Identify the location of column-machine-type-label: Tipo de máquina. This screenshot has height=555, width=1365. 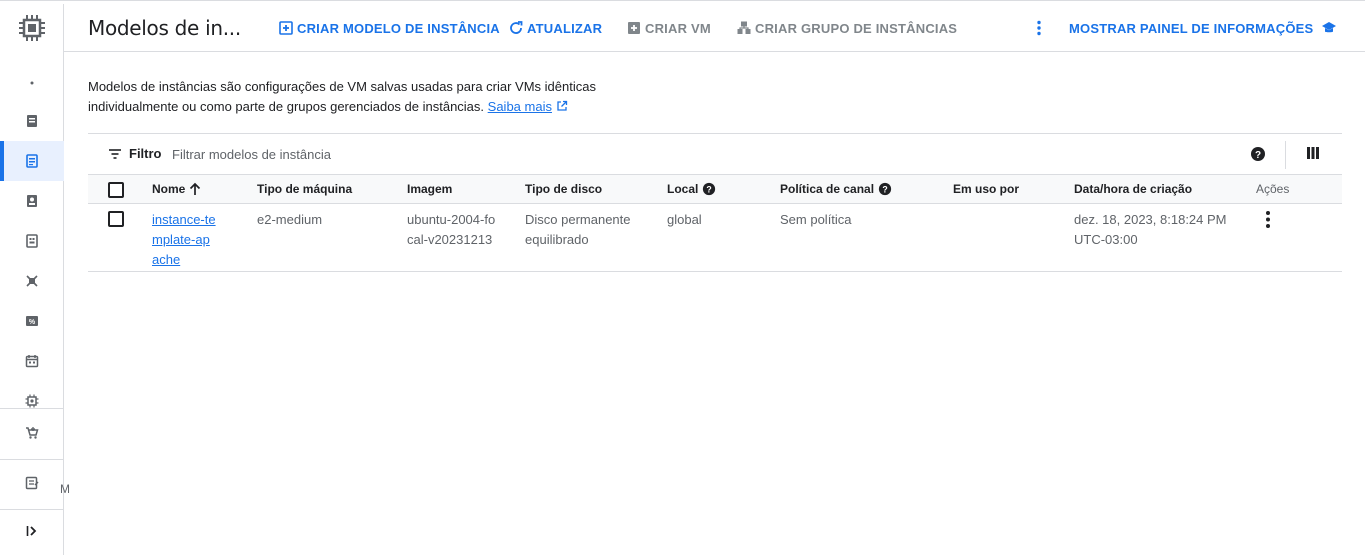
(305, 189).